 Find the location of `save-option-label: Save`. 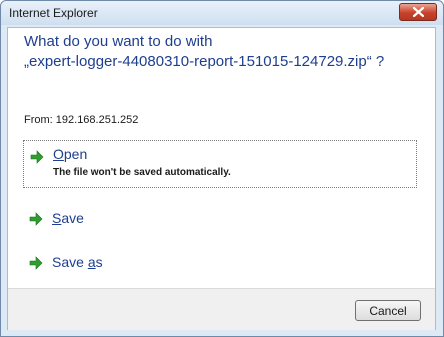

save-option-label: Save is located at coordinates (68, 218).